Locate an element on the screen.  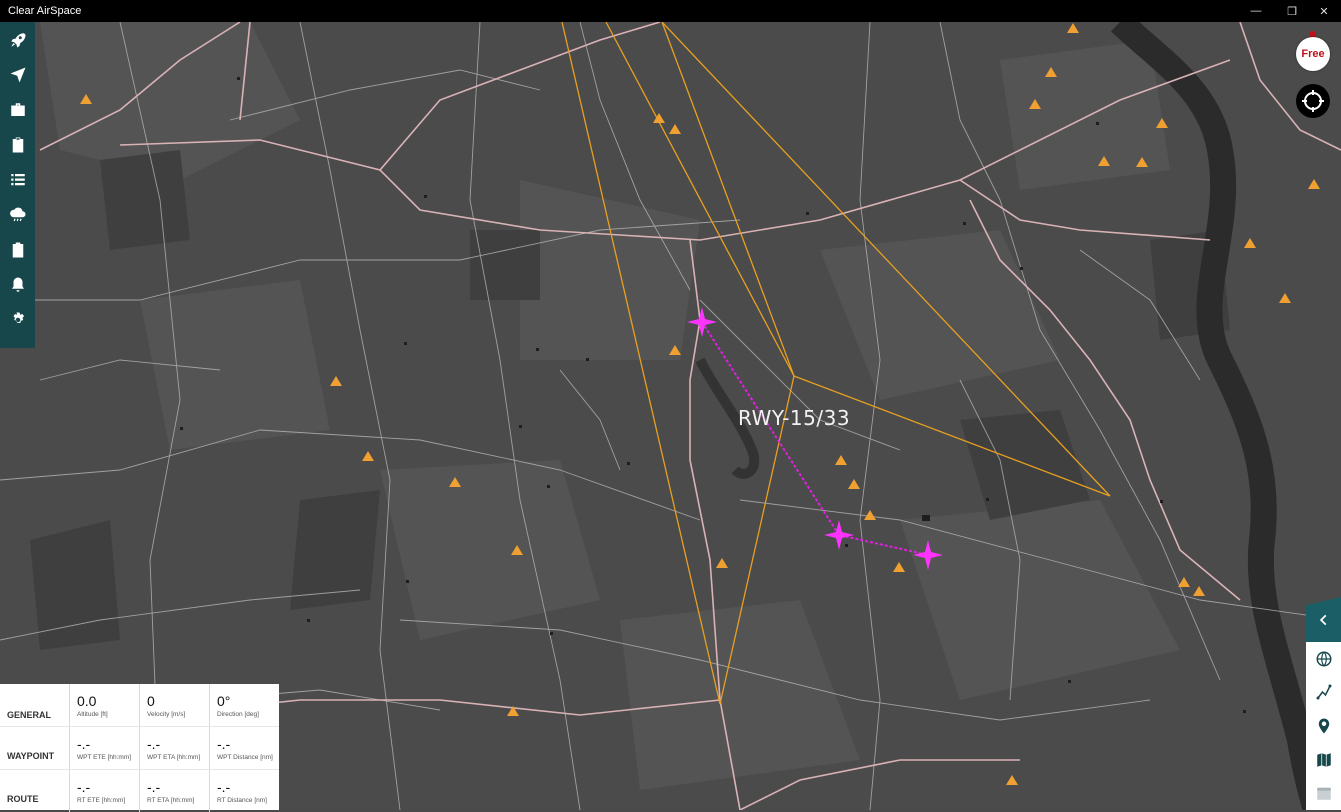
minimize-button: — is located at coordinates (1256, 11).